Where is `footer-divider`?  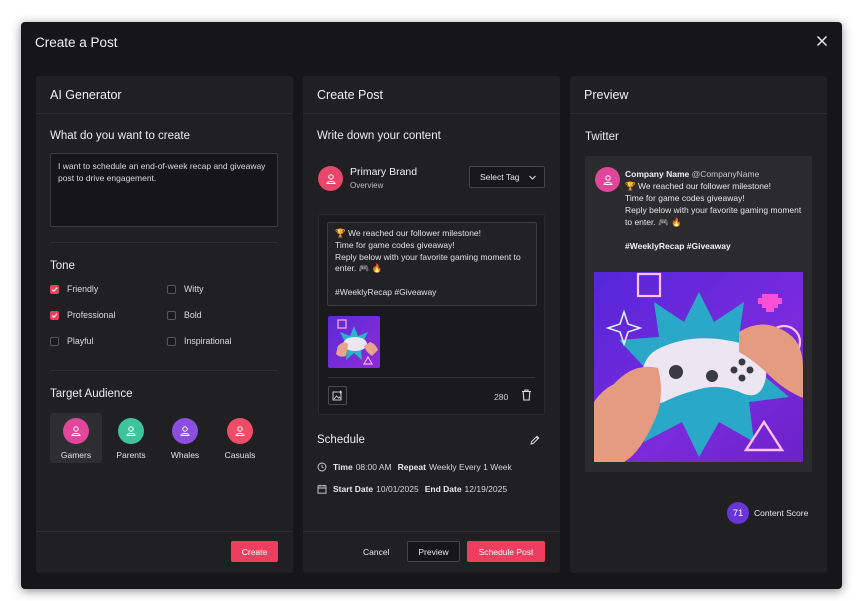
footer-divider is located at coordinates (164, 531).